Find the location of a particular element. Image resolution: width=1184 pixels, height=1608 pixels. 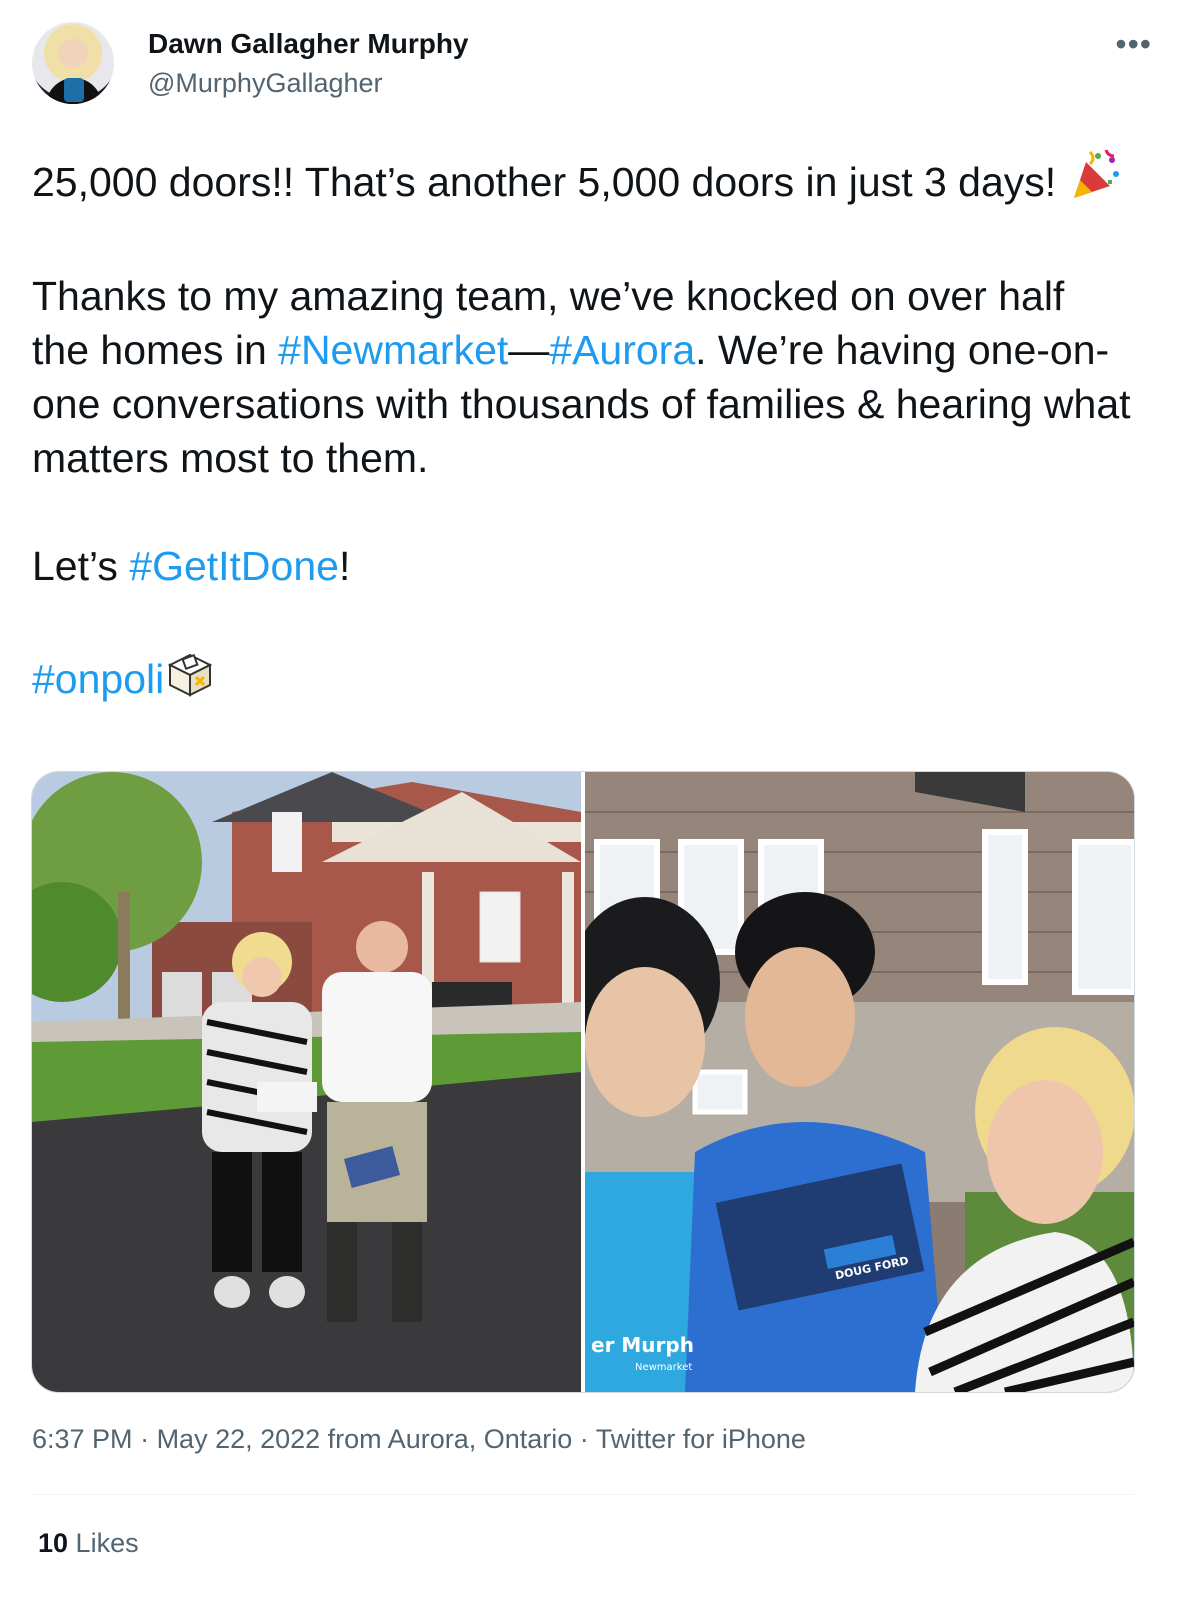

lets-text: Let’s is located at coordinates (81, 566).